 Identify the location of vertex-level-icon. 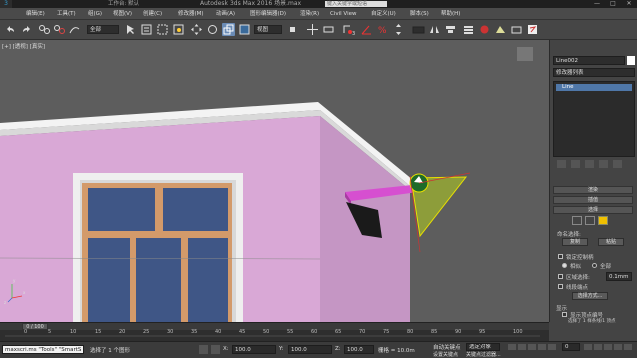
(577, 220).